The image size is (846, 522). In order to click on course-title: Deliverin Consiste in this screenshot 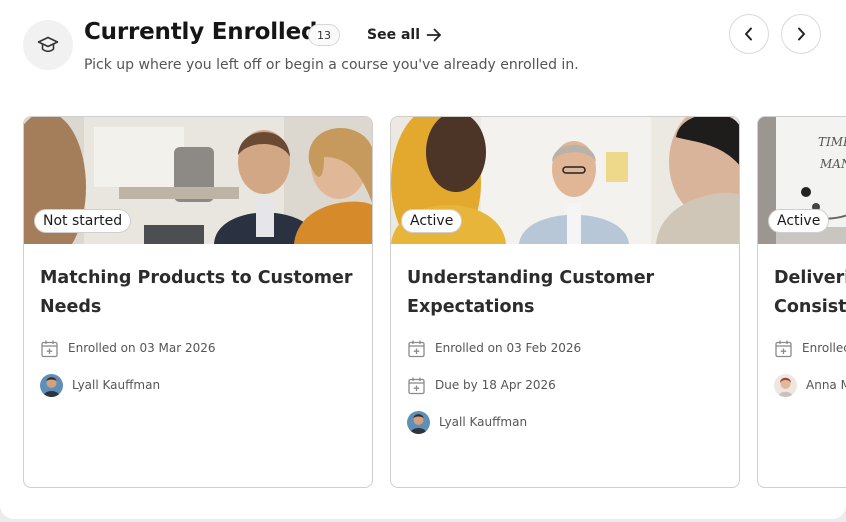, I will do `click(810, 293)`.